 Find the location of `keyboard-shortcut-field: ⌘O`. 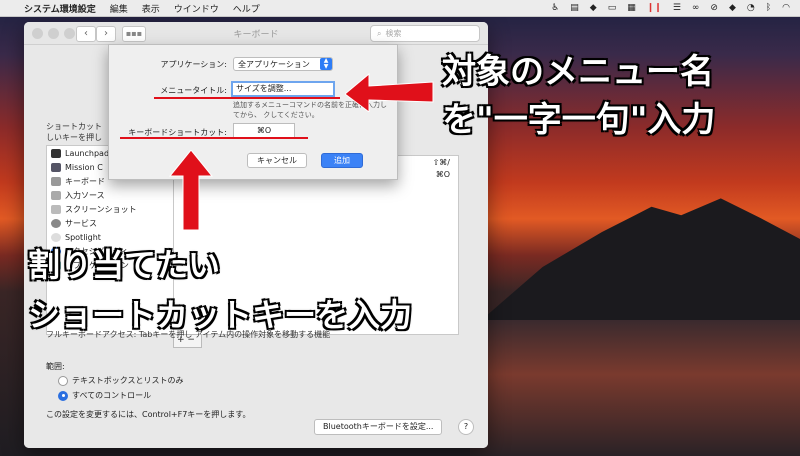

keyboard-shortcut-field: ⌘O is located at coordinates (264, 130).